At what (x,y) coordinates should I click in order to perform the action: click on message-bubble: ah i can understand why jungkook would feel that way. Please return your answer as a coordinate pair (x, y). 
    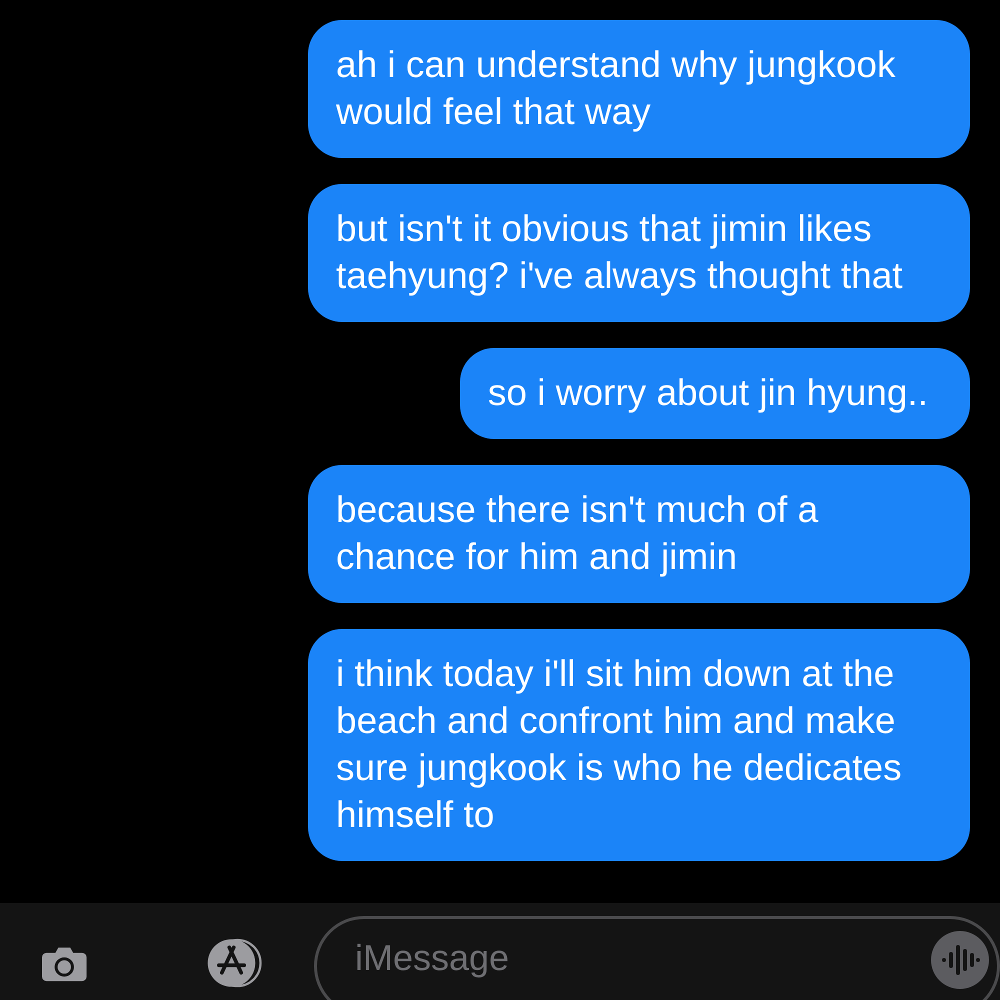
    Looking at the image, I should click on (639, 89).